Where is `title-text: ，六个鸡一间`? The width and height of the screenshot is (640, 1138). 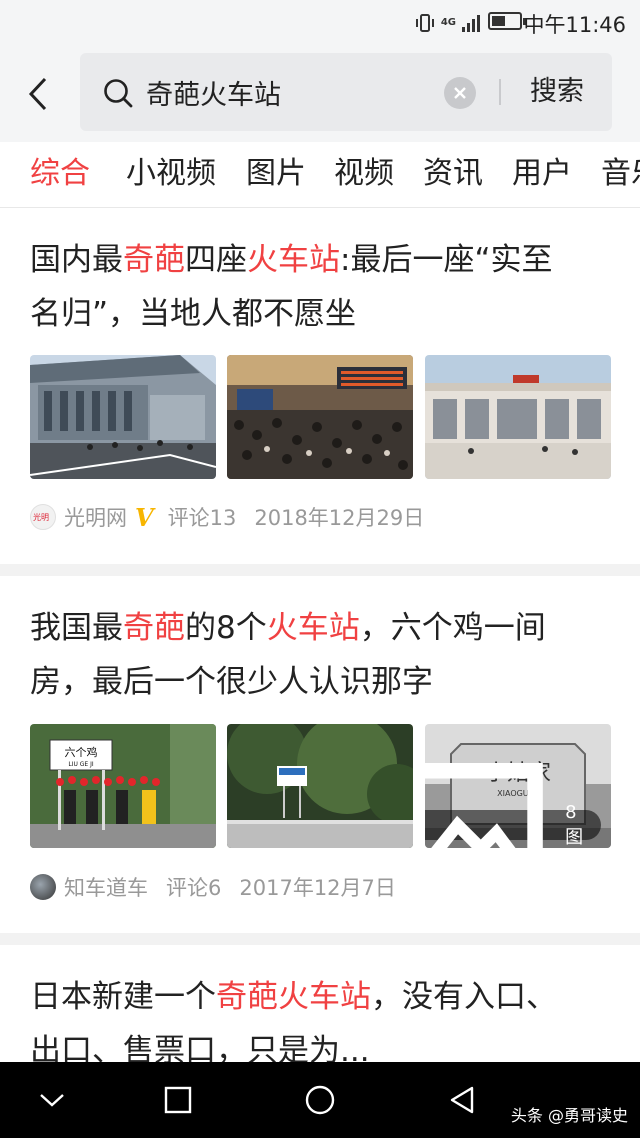
title-text: ，六个鸡一间 is located at coordinates (452, 628).